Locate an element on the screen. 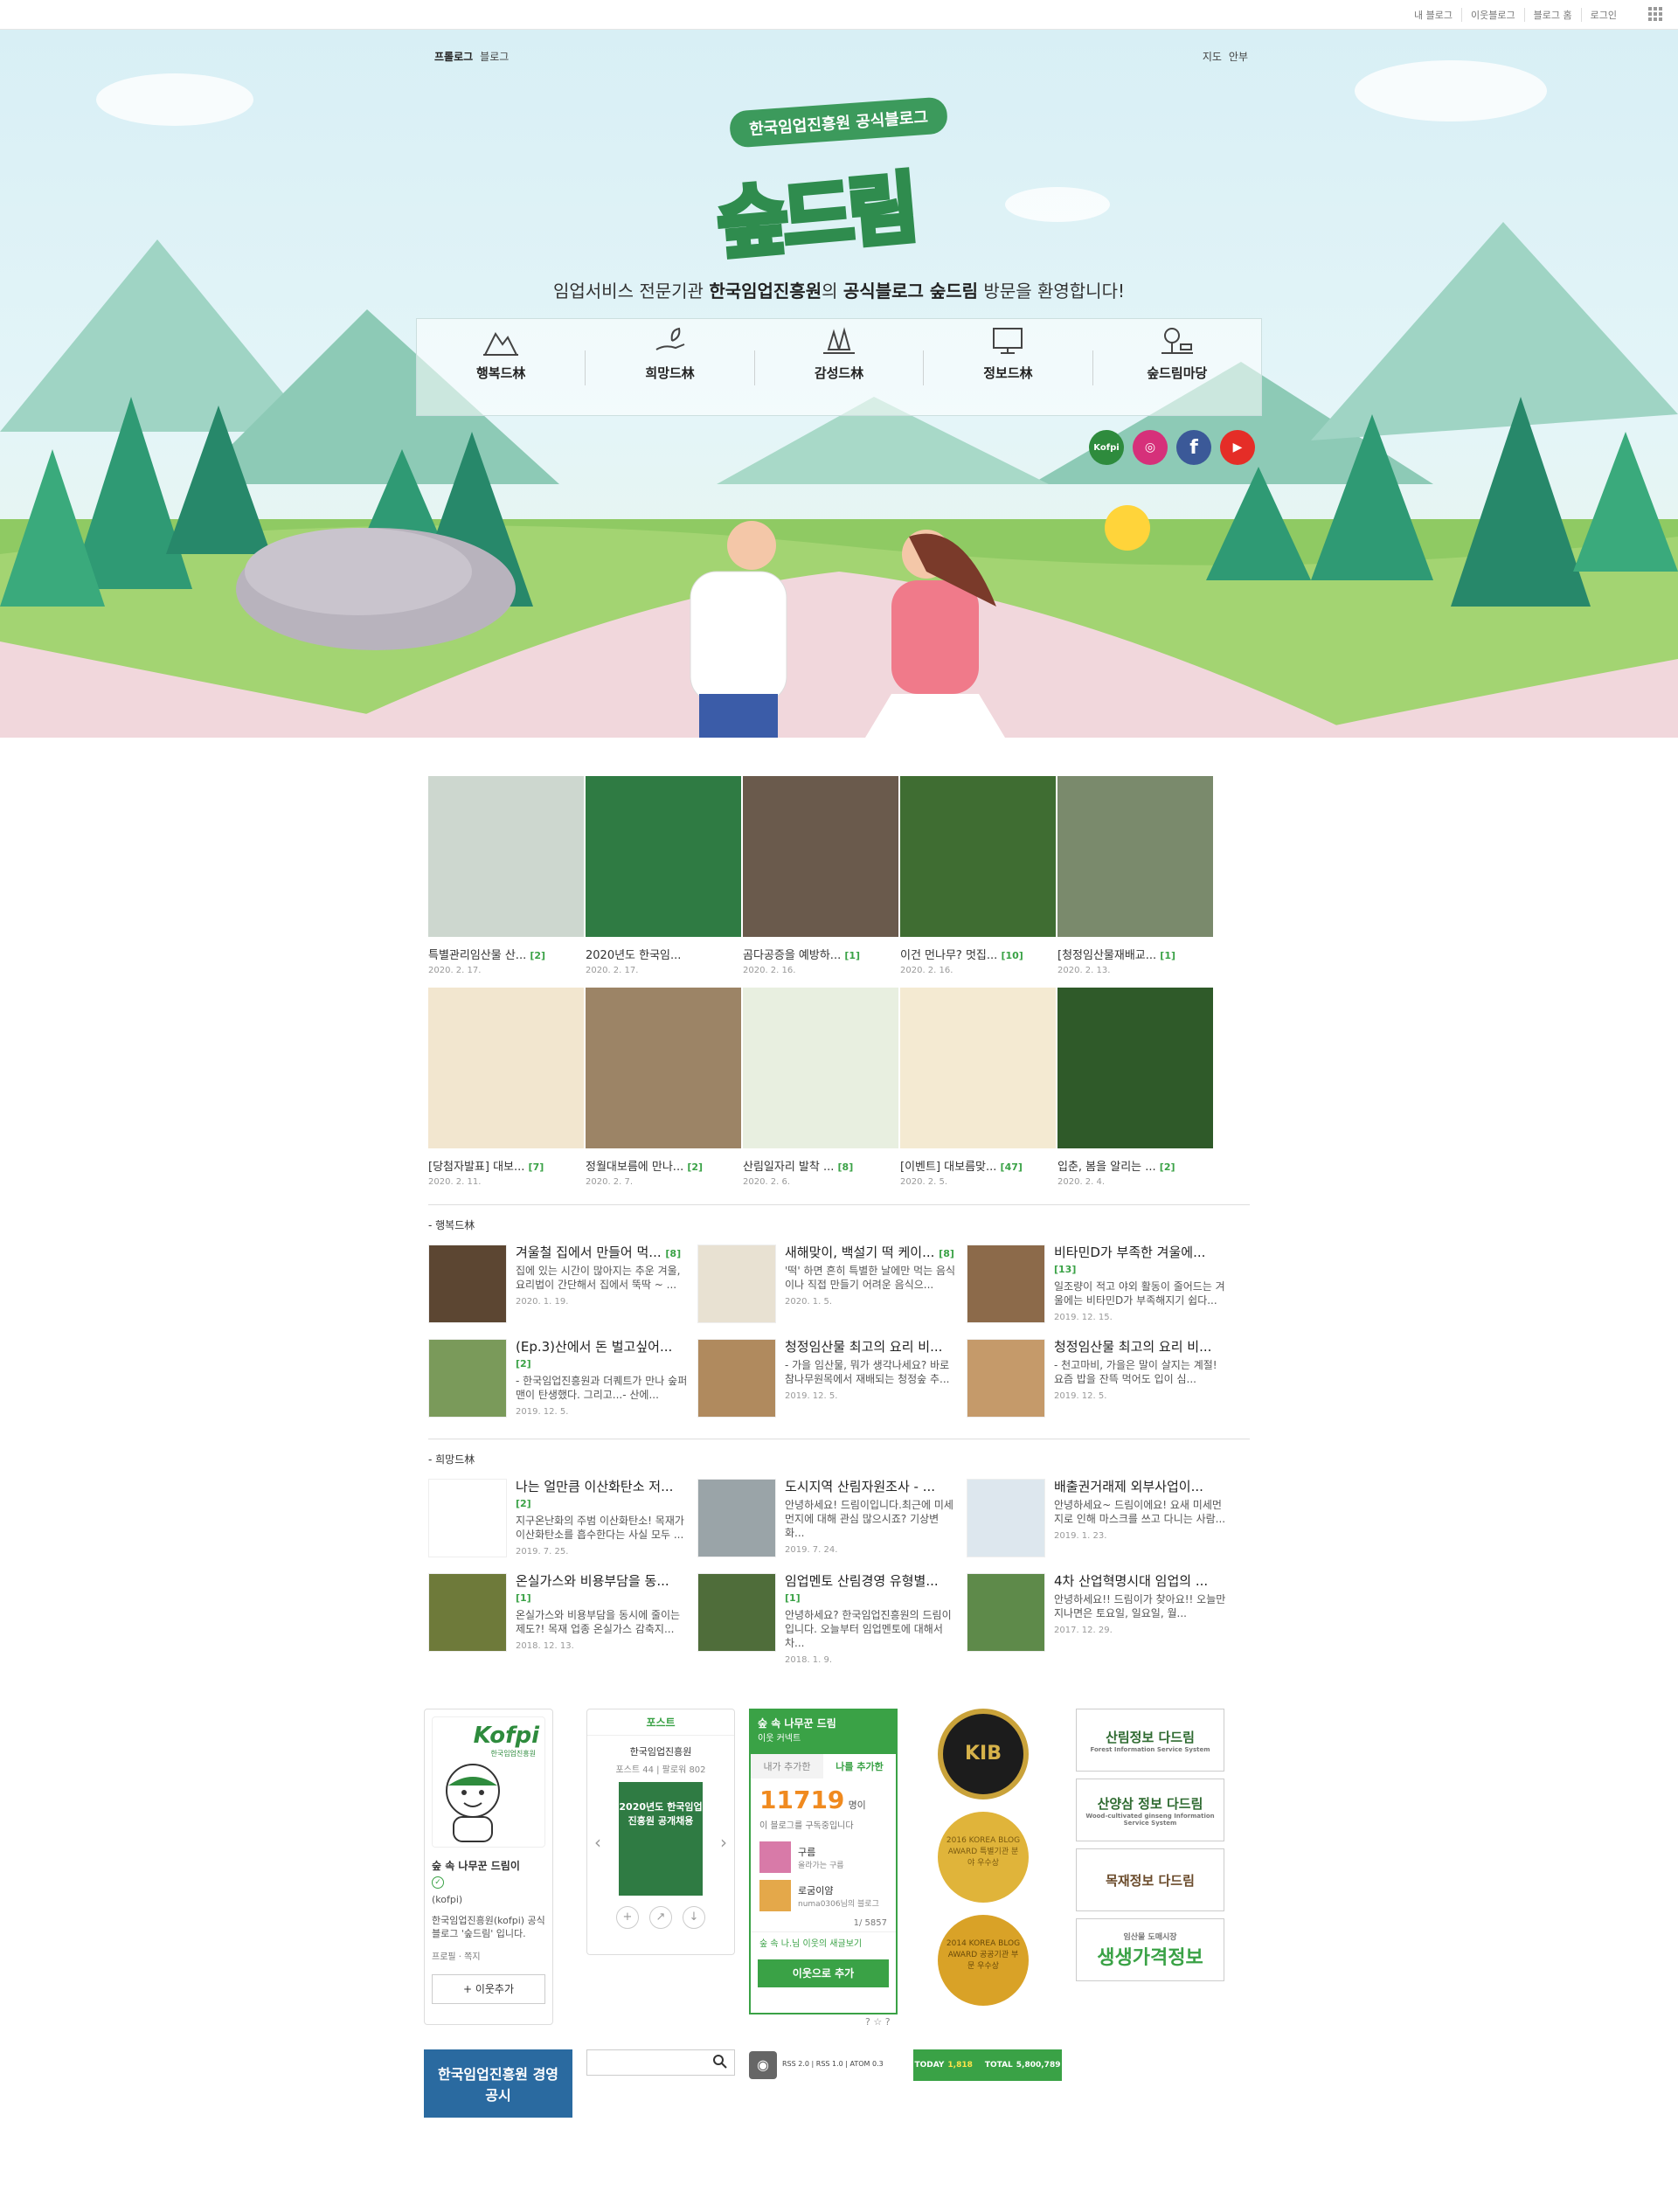  divider is located at coordinates (839, 1204).